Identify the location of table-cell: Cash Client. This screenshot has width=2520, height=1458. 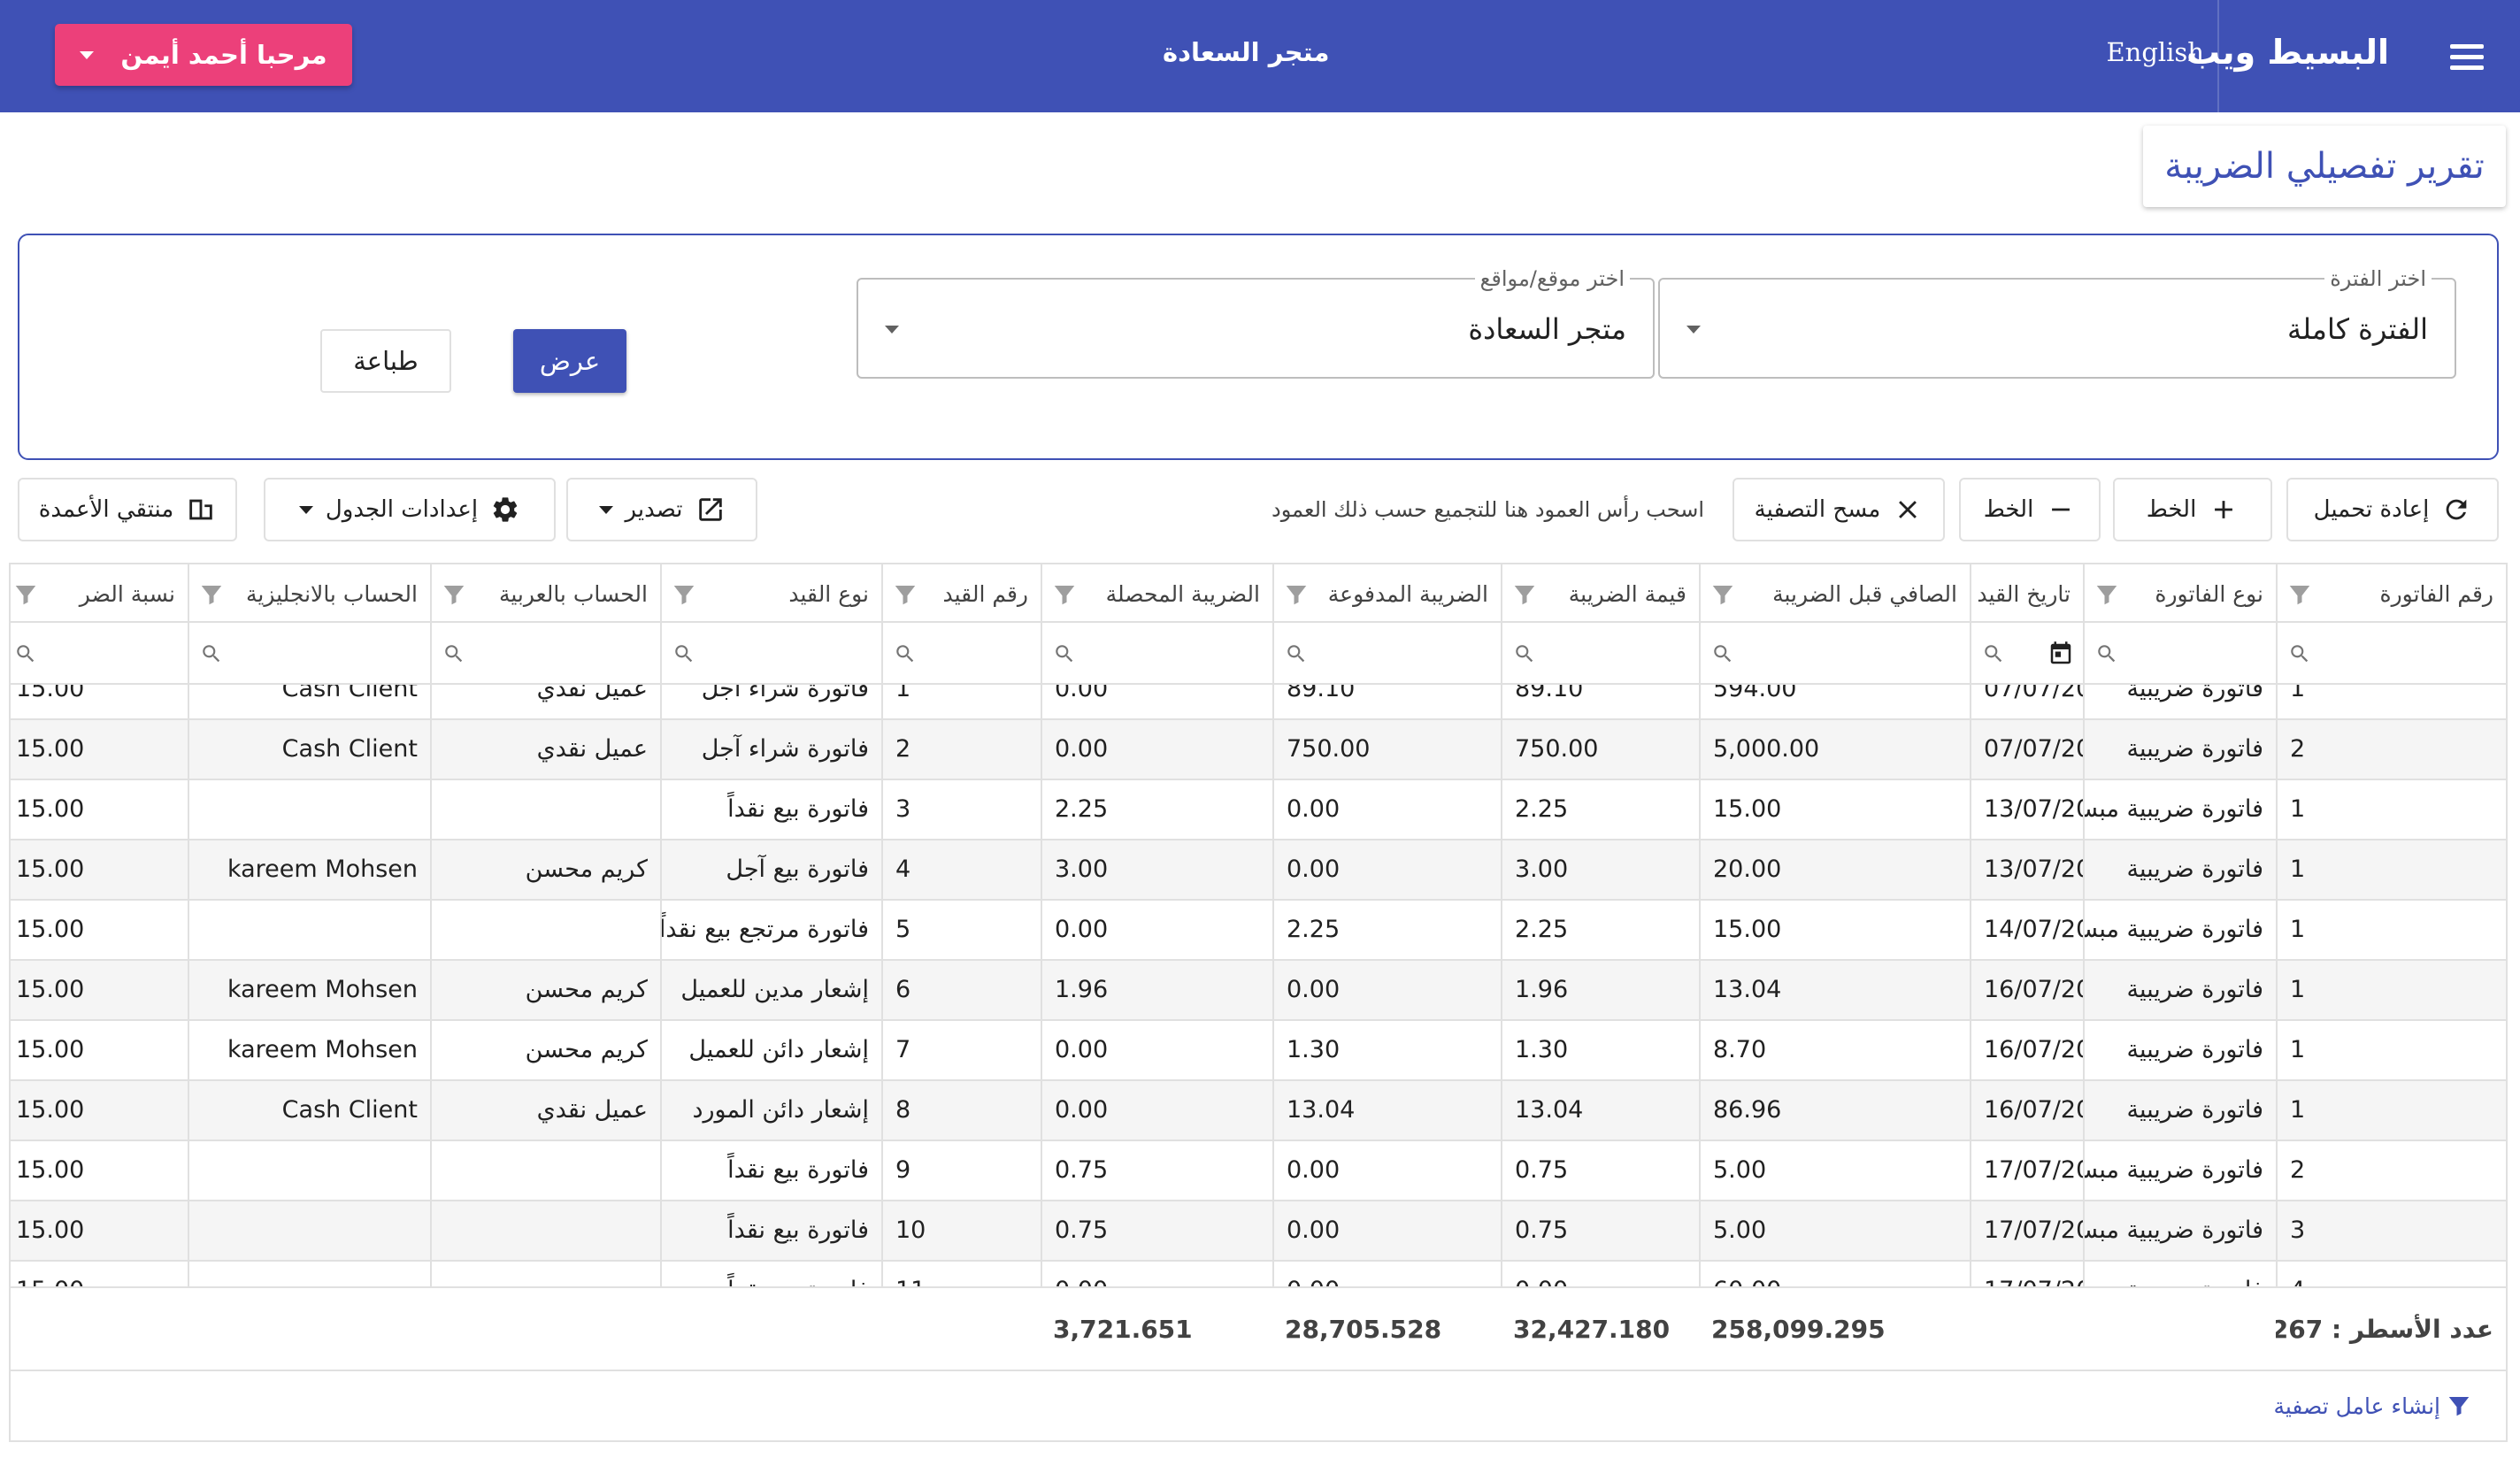
(309, 750).